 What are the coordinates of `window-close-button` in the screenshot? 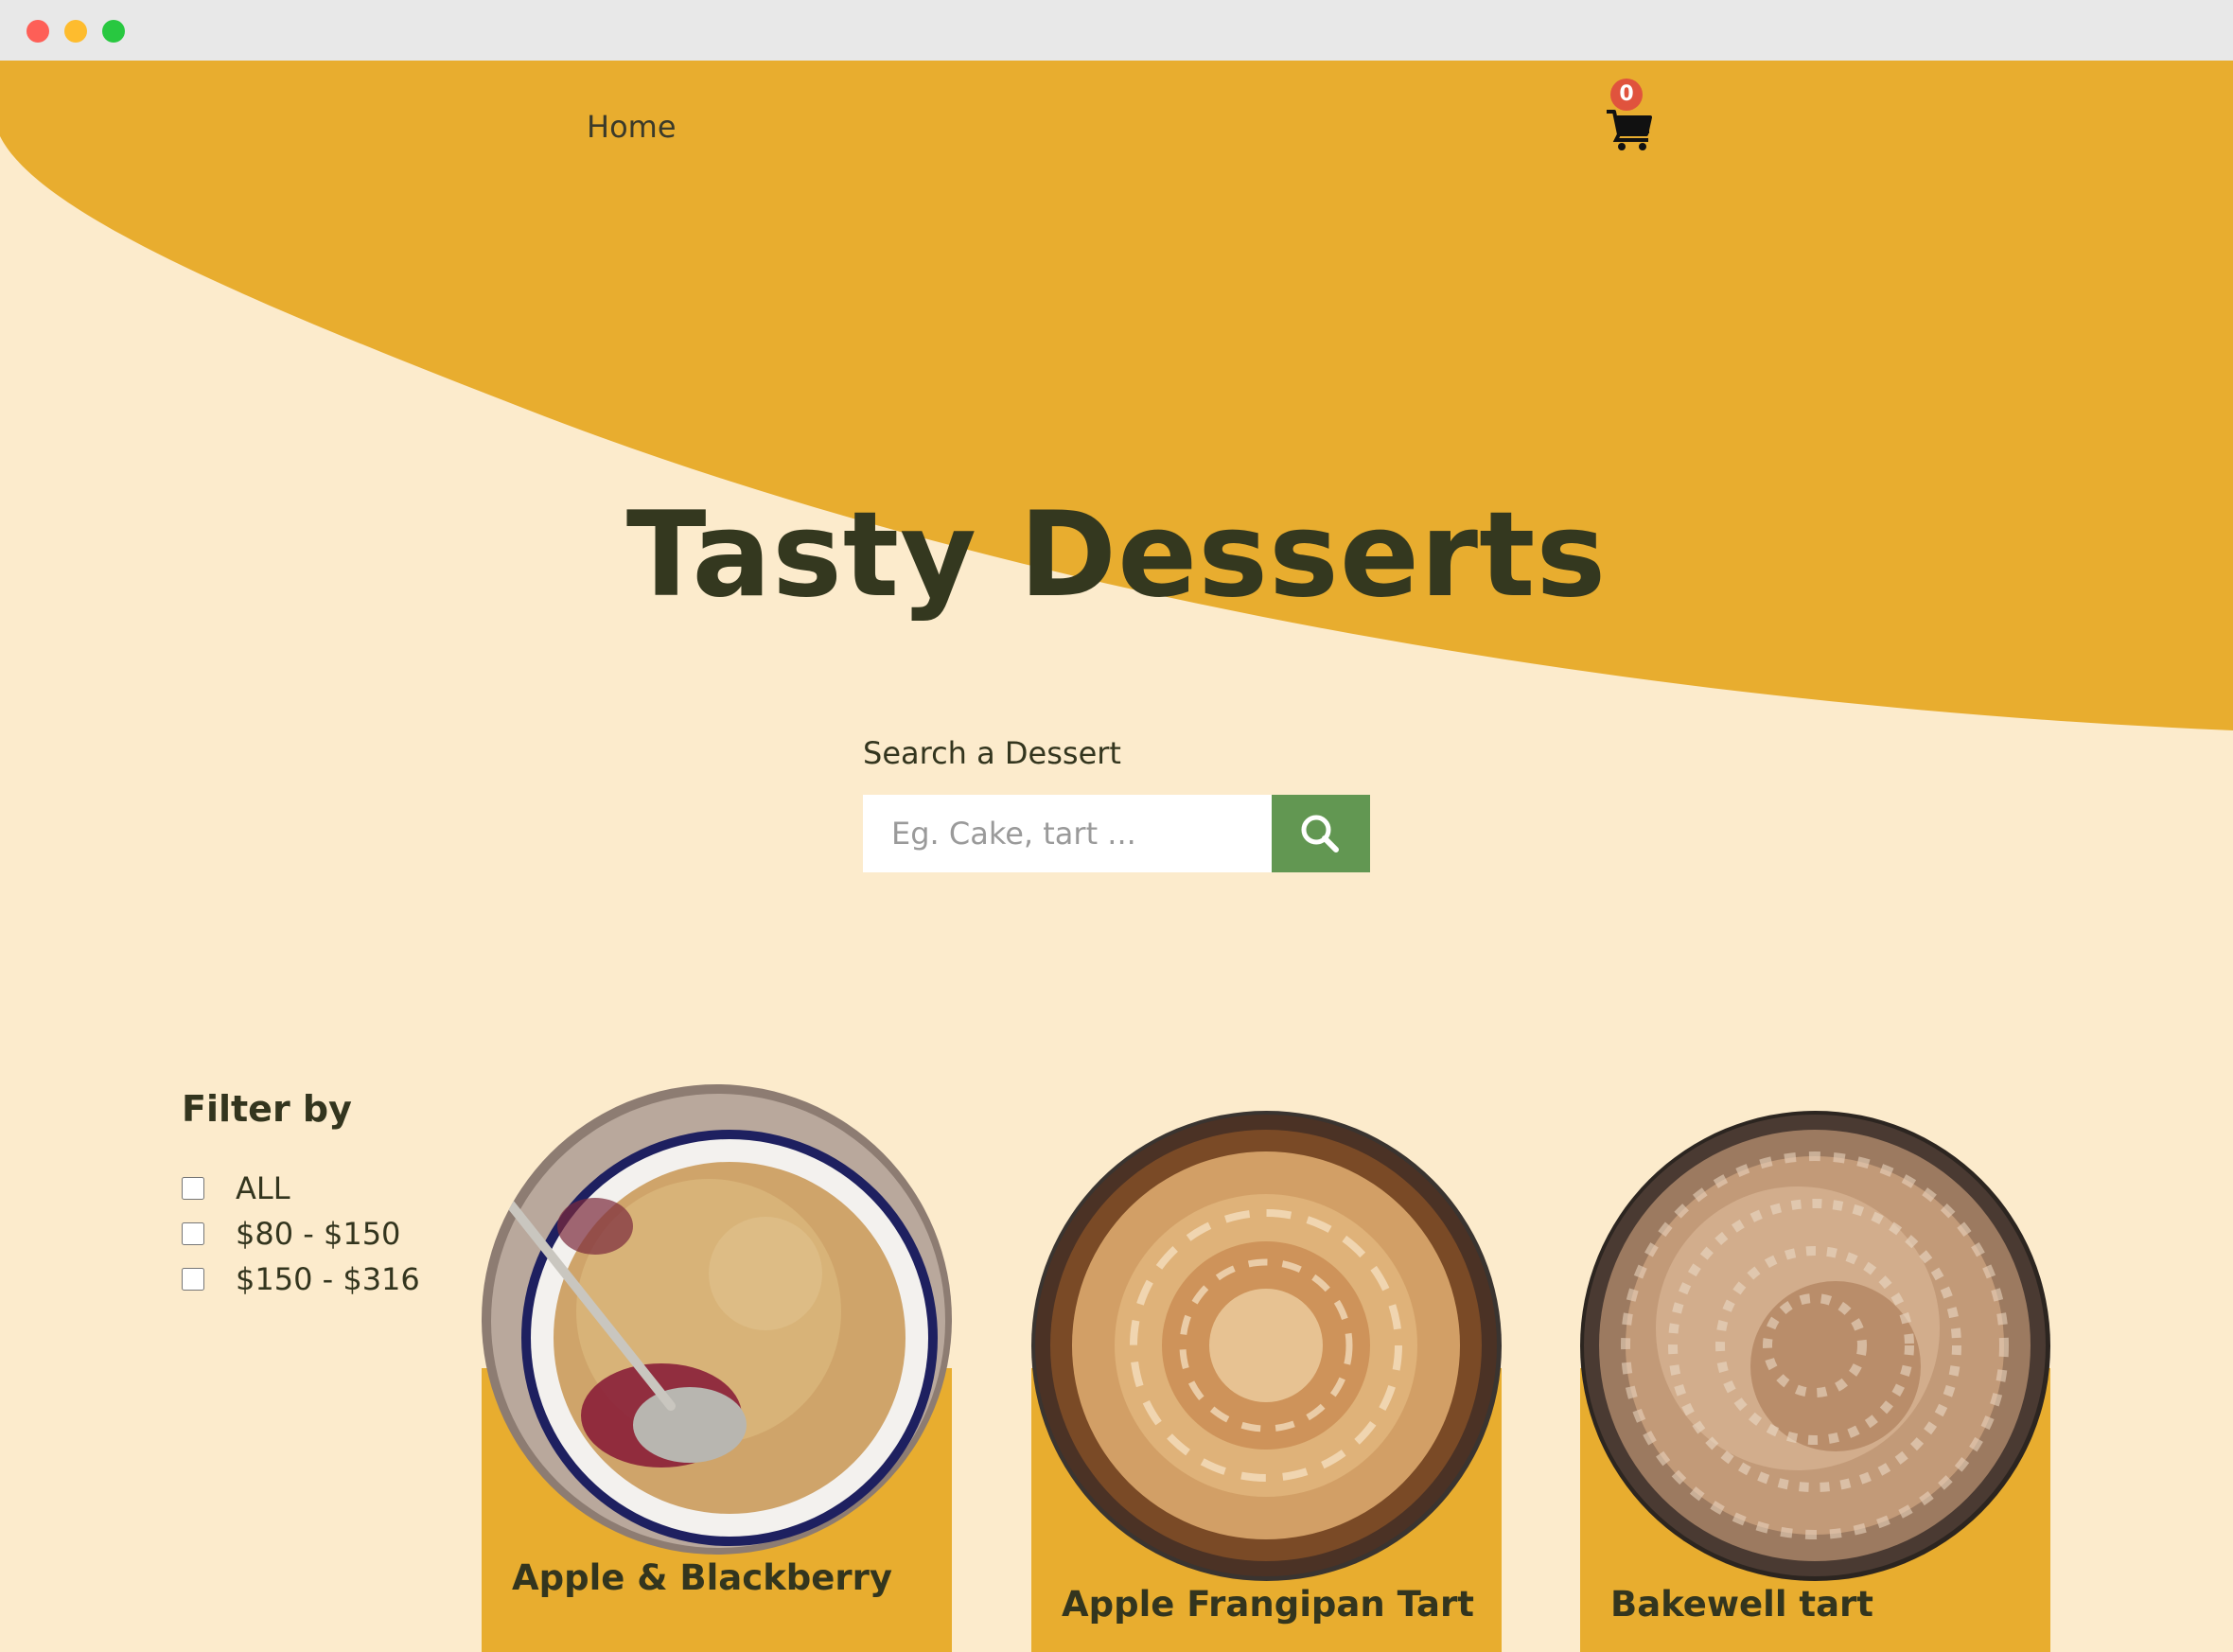 It's located at (37, 31).